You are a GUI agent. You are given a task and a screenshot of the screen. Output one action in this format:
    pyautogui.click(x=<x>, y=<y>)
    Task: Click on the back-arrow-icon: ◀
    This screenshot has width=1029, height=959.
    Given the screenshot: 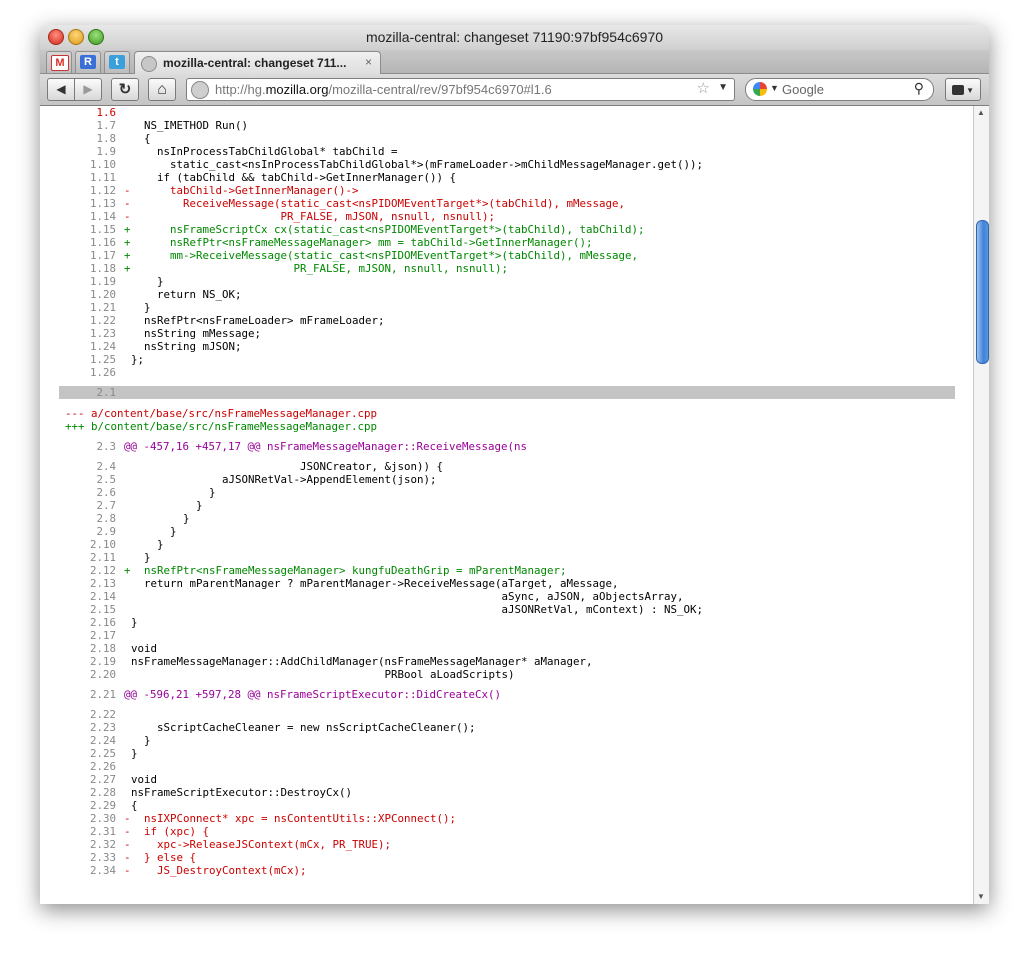 What is the action you would take?
    pyautogui.click(x=61, y=89)
    